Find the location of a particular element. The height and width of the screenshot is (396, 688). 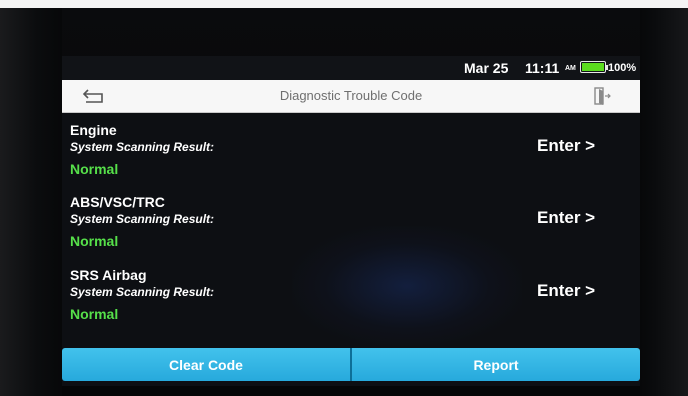

status-bar: Mar 25 11:11 AM 100% is located at coordinates (351, 68).